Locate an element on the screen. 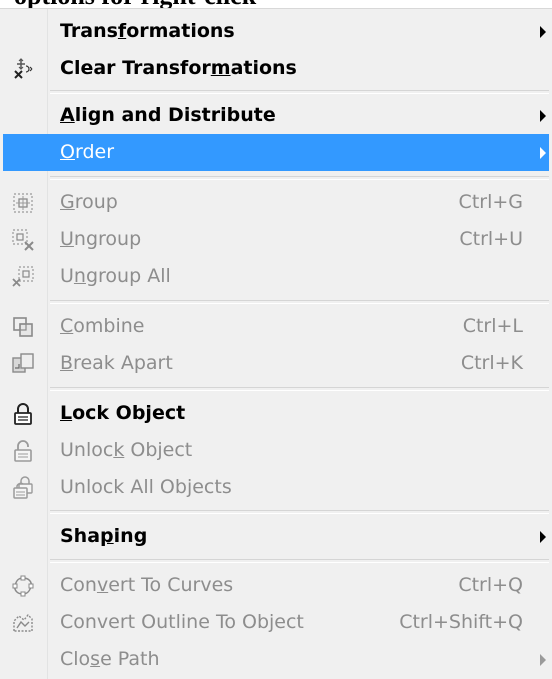  menu-item-clear-transformations: Clear Transformations is located at coordinates (276, 68).